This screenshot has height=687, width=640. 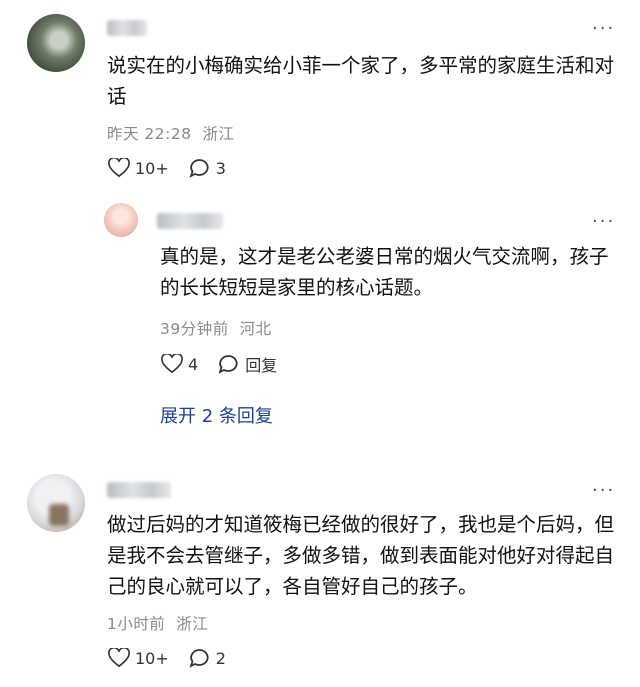 I want to click on reply-label: 回复, so click(x=261, y=365).